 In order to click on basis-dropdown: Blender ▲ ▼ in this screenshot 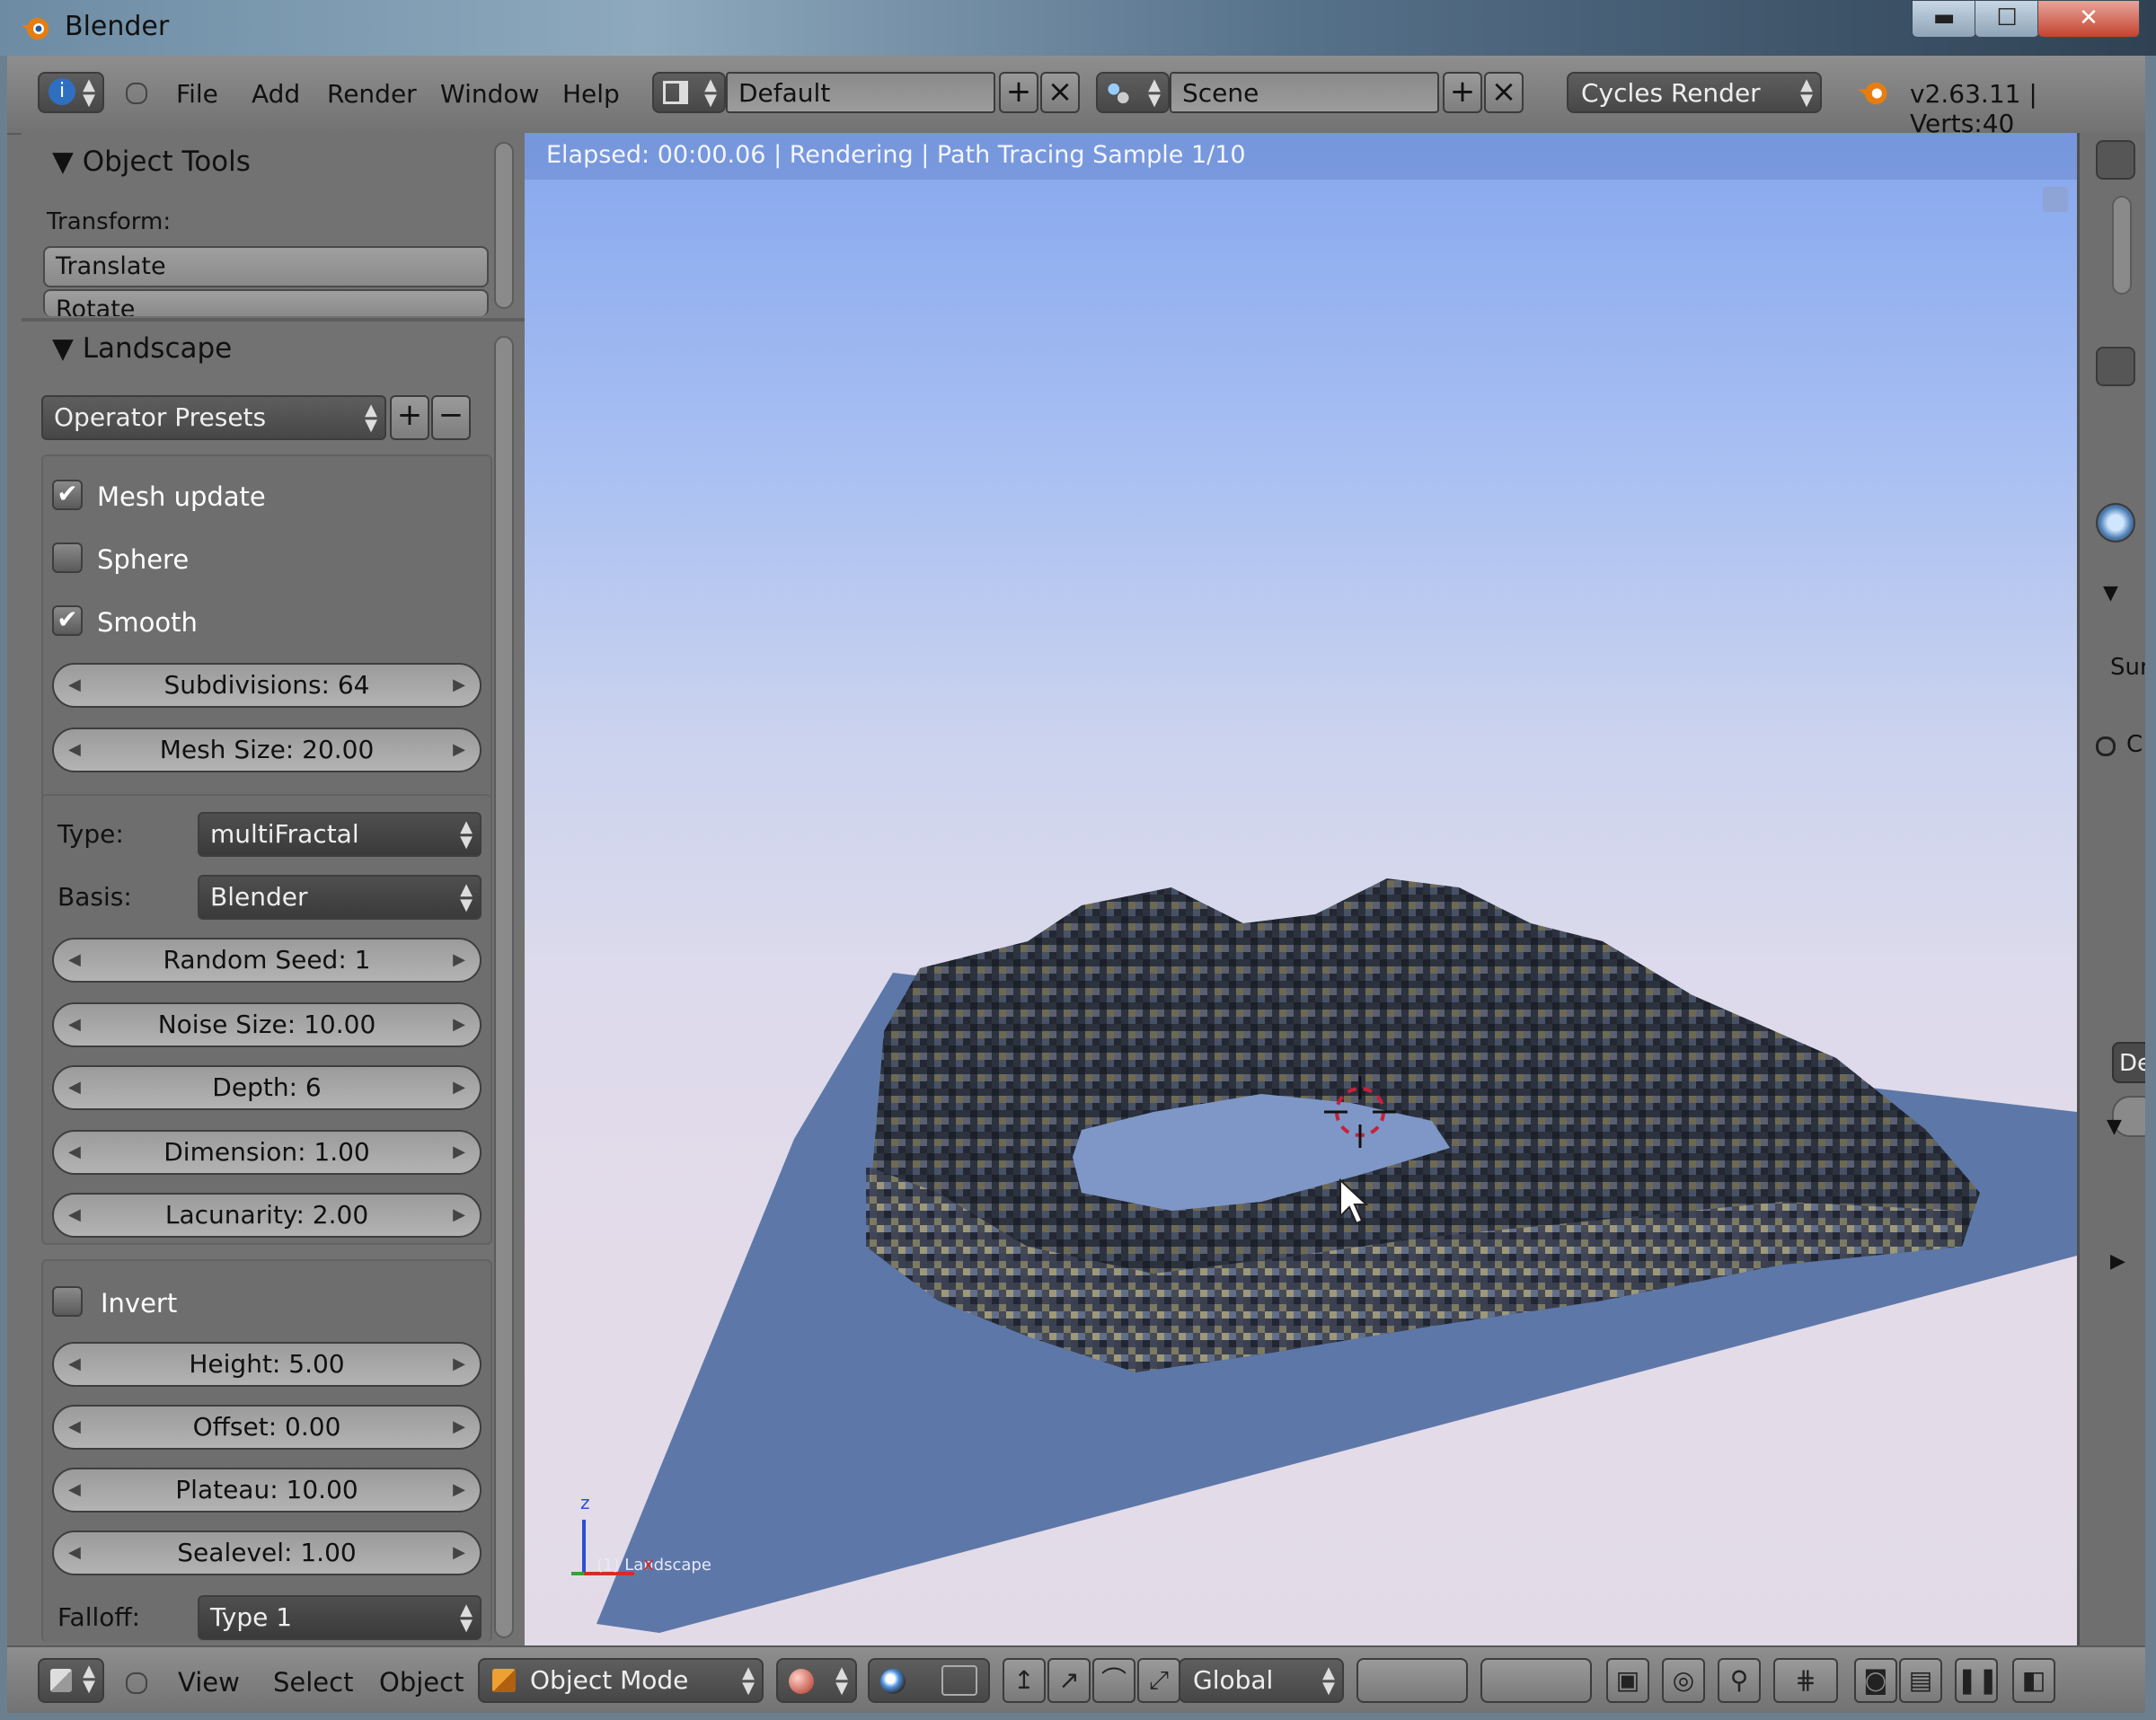, I will do `click(340, 897)`.